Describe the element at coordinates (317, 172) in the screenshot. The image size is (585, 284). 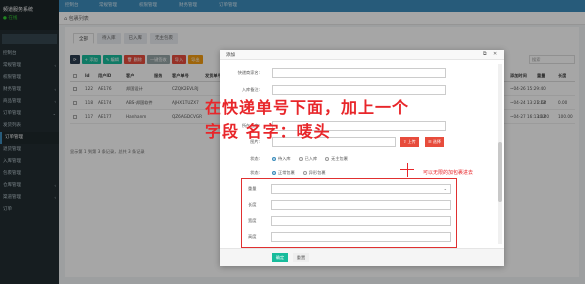
I see `radio-label: 异形包裹` at that location.